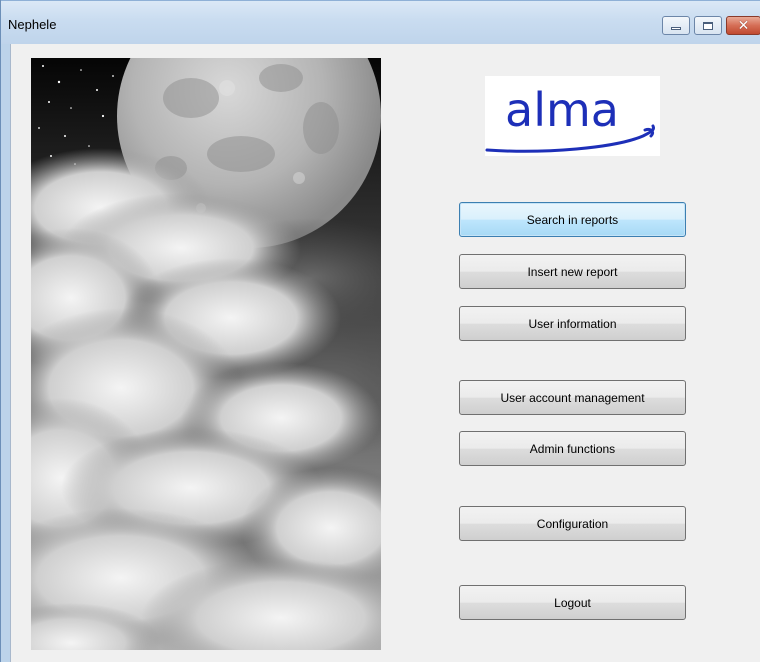 The width and height of the screenshot is (760, 662). I want to click on configuration-label: Configuration, so click(572, 523).